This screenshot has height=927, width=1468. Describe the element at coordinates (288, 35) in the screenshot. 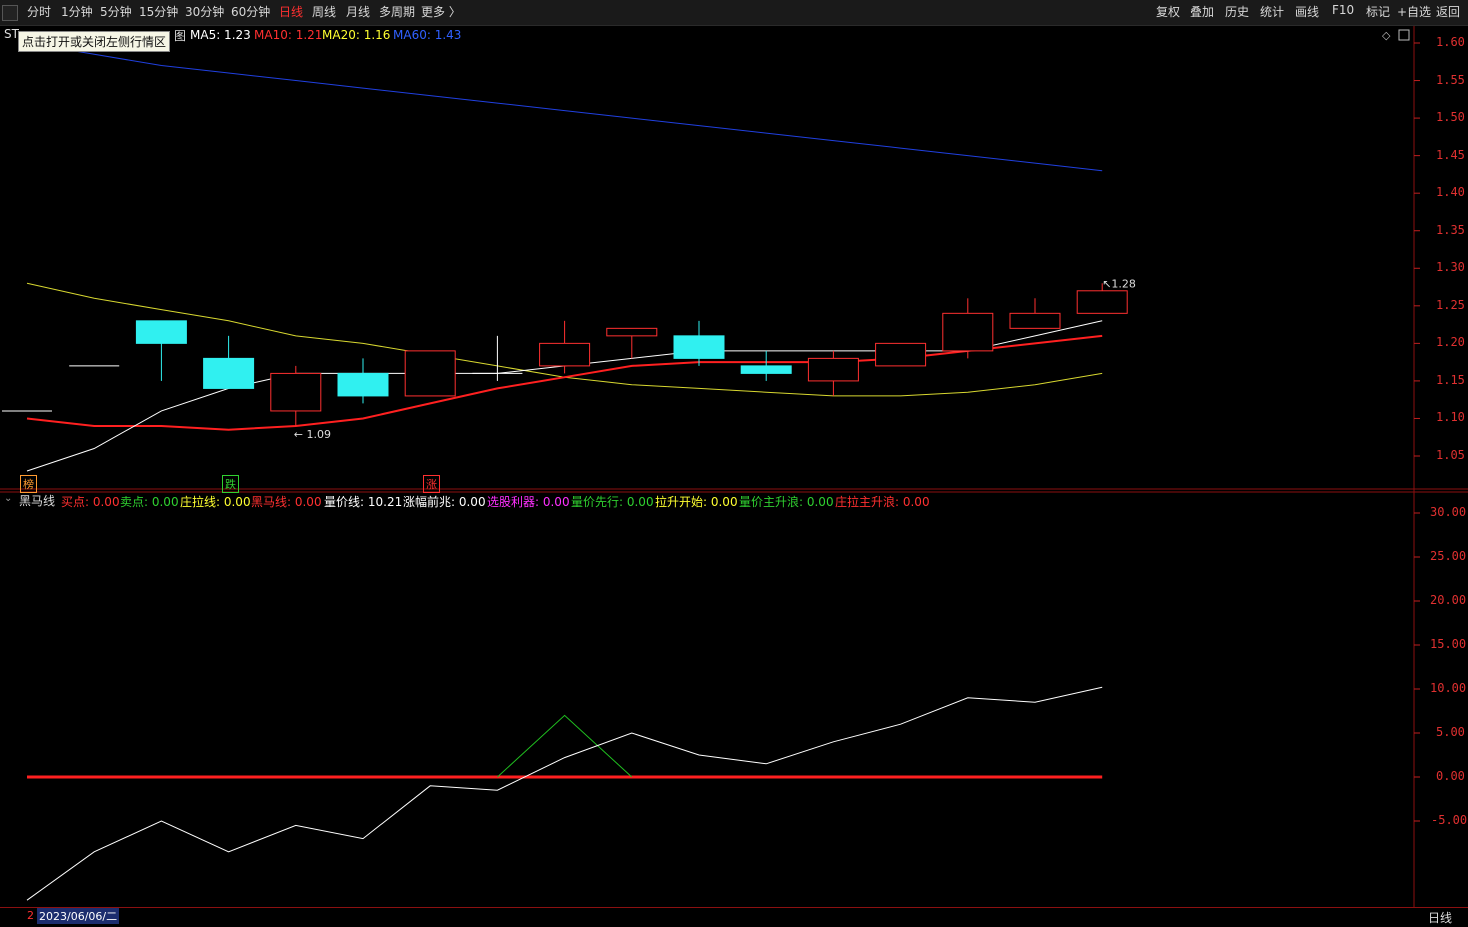

I see `ma-value-1: MA10: 1.21` at that location.